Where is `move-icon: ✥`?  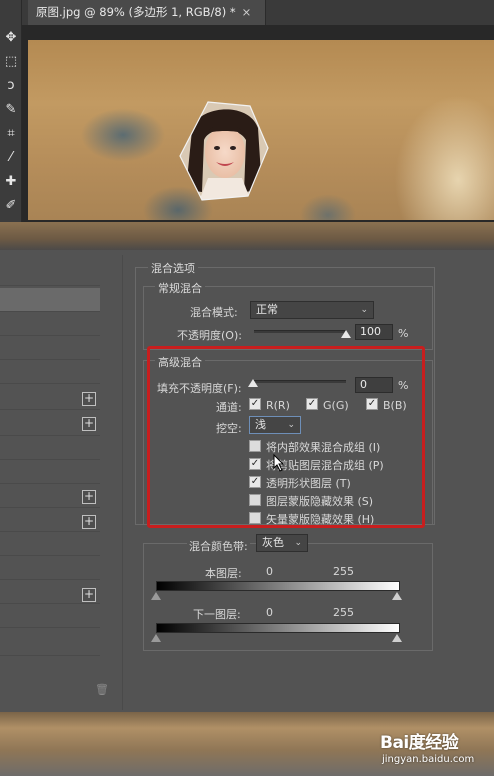
move-icon: ✥ is located at coordinates (11, 38).